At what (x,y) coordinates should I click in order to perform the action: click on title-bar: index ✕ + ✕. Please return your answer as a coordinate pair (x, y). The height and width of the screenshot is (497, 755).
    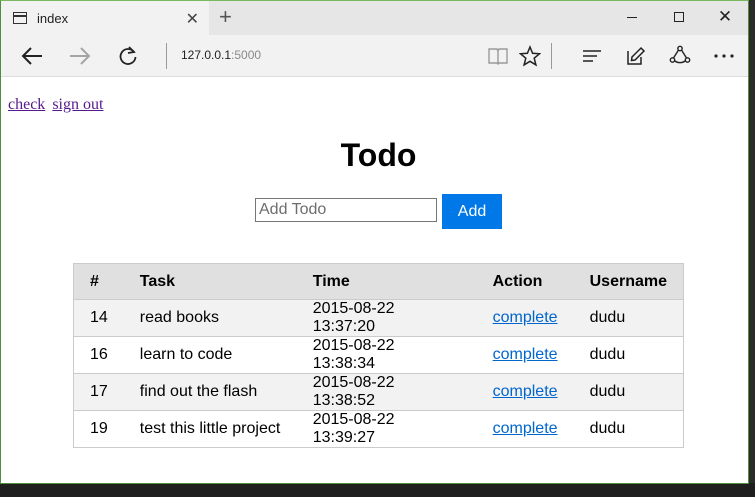
    Looking at the image, I should click on (374, 18).